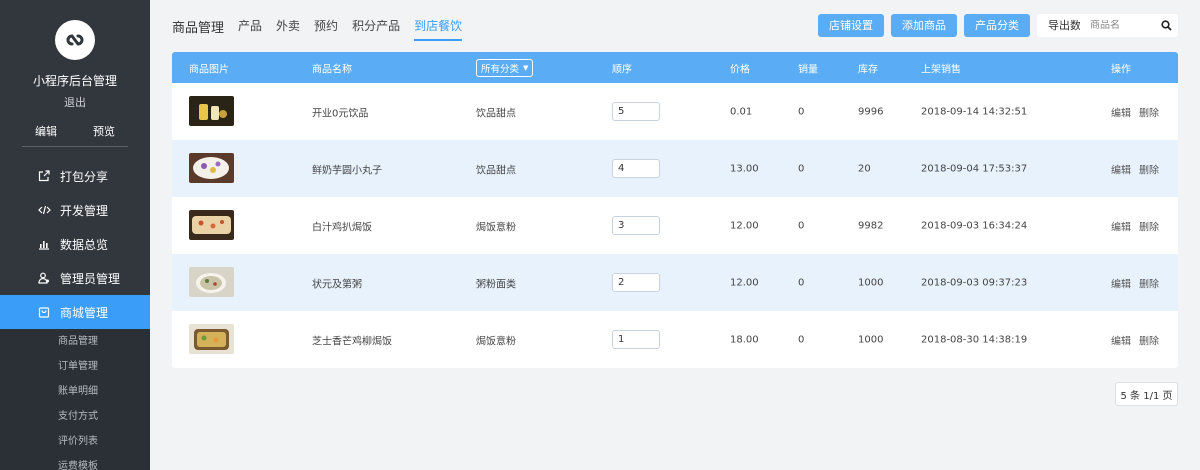 This screenshot has height=470, width=1200. Describe the element at coordinates (288, 29) in the screenshot. I see `tab-takeout: 外卖` at that location.